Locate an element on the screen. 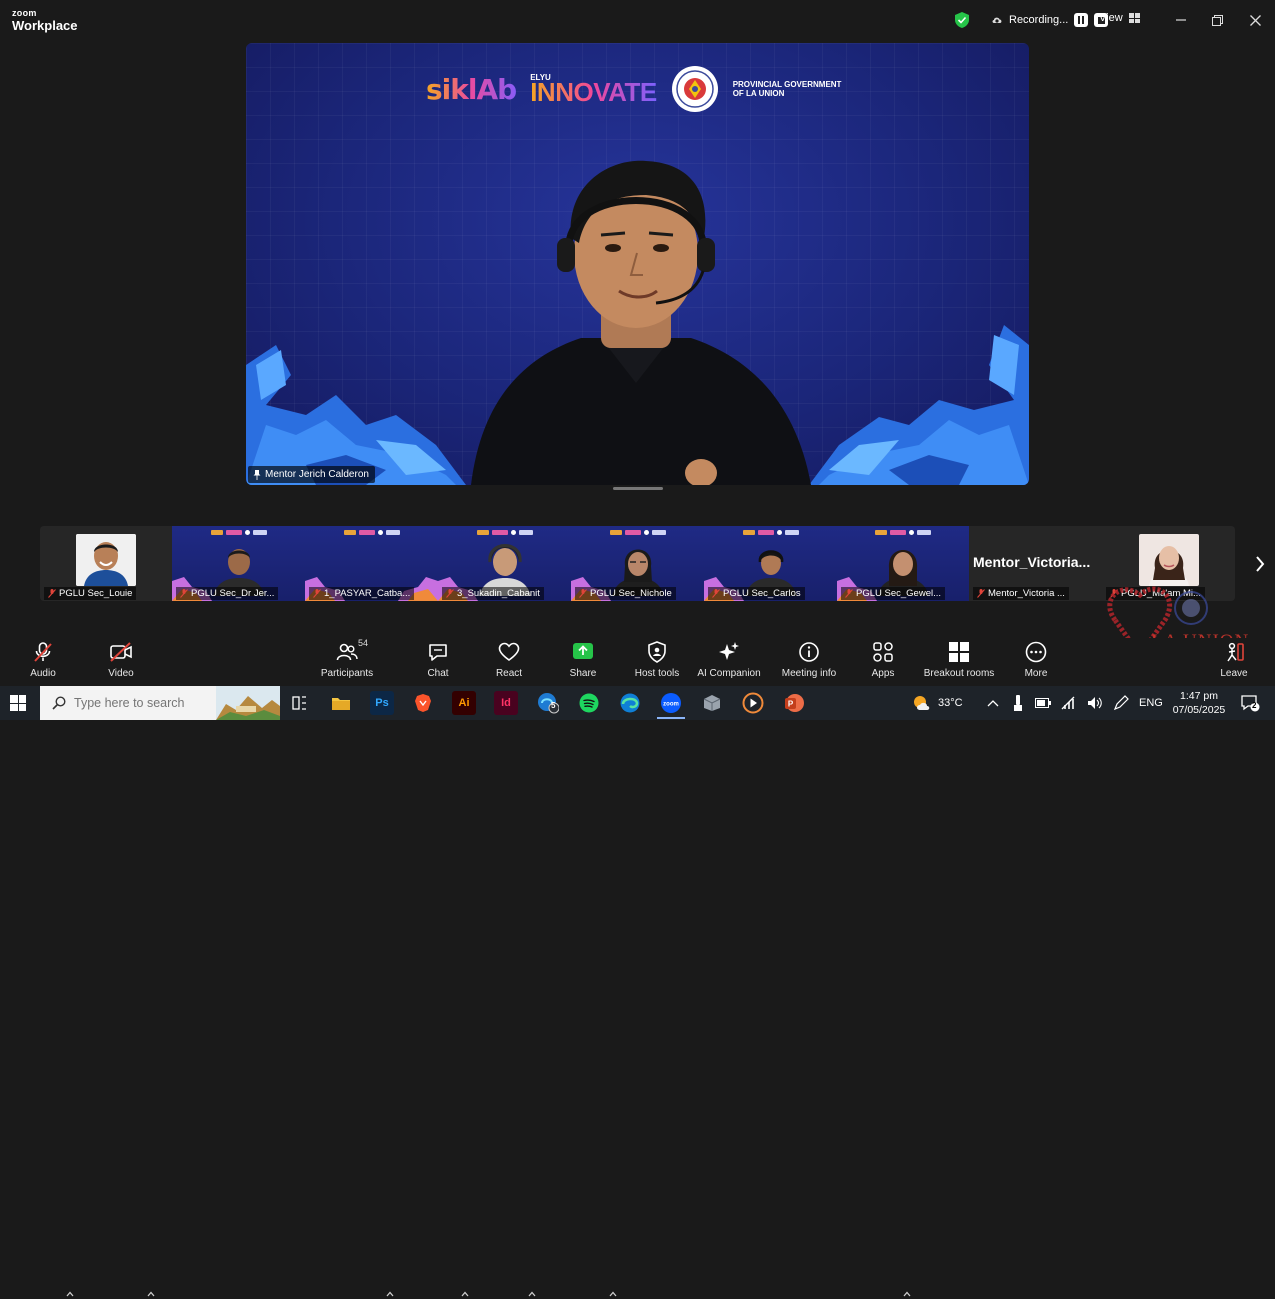 This screenshot has width=1275, height=1299. ai-companion-button: AI Companion is located at coordinates (729, 659).